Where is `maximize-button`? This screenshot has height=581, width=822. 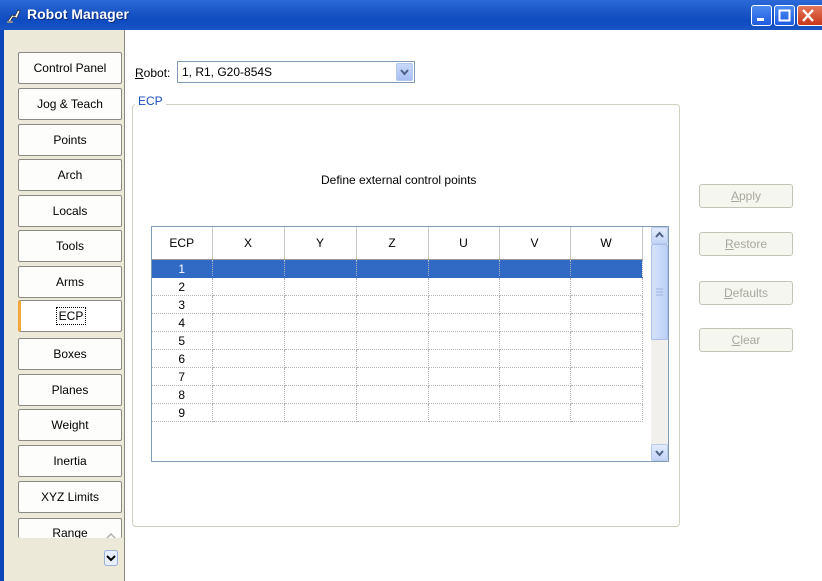
maximize-button is located at coordinates (784, 15).